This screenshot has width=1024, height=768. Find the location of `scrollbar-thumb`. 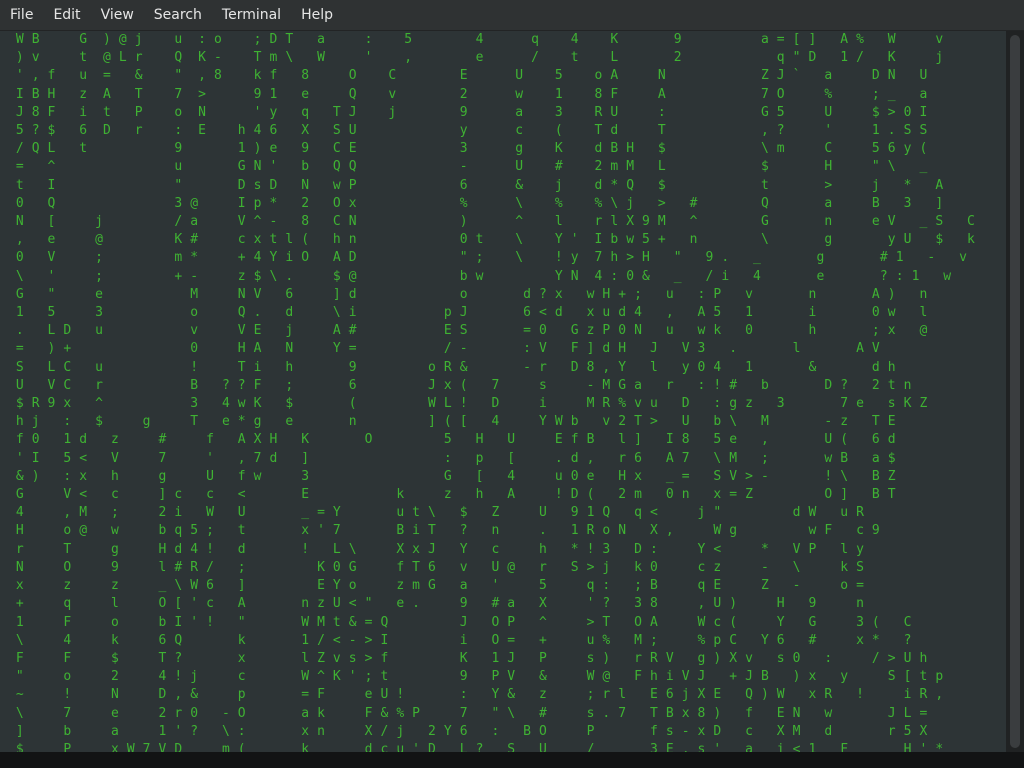

scrollbar-thumb is located at coordinates (1015, 391).